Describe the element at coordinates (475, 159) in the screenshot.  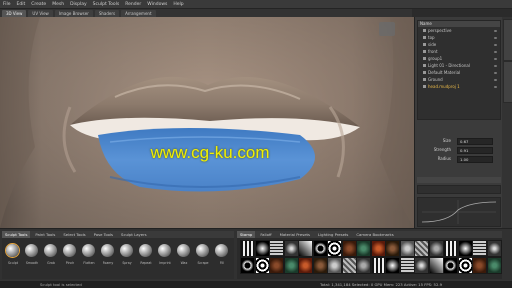
I see `property-field: 1.00` at that location.